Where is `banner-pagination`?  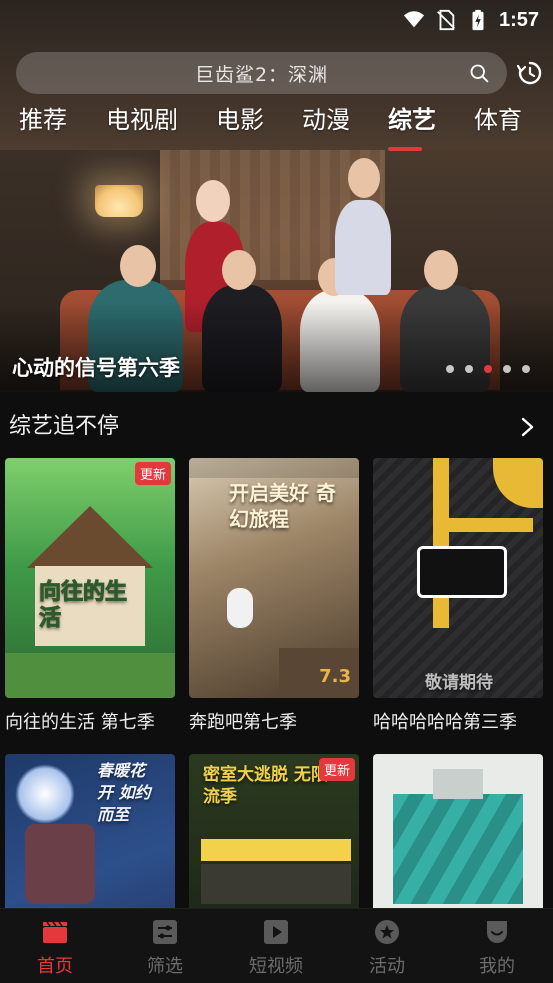
banner-pagination is located at coordinates (488, 369).